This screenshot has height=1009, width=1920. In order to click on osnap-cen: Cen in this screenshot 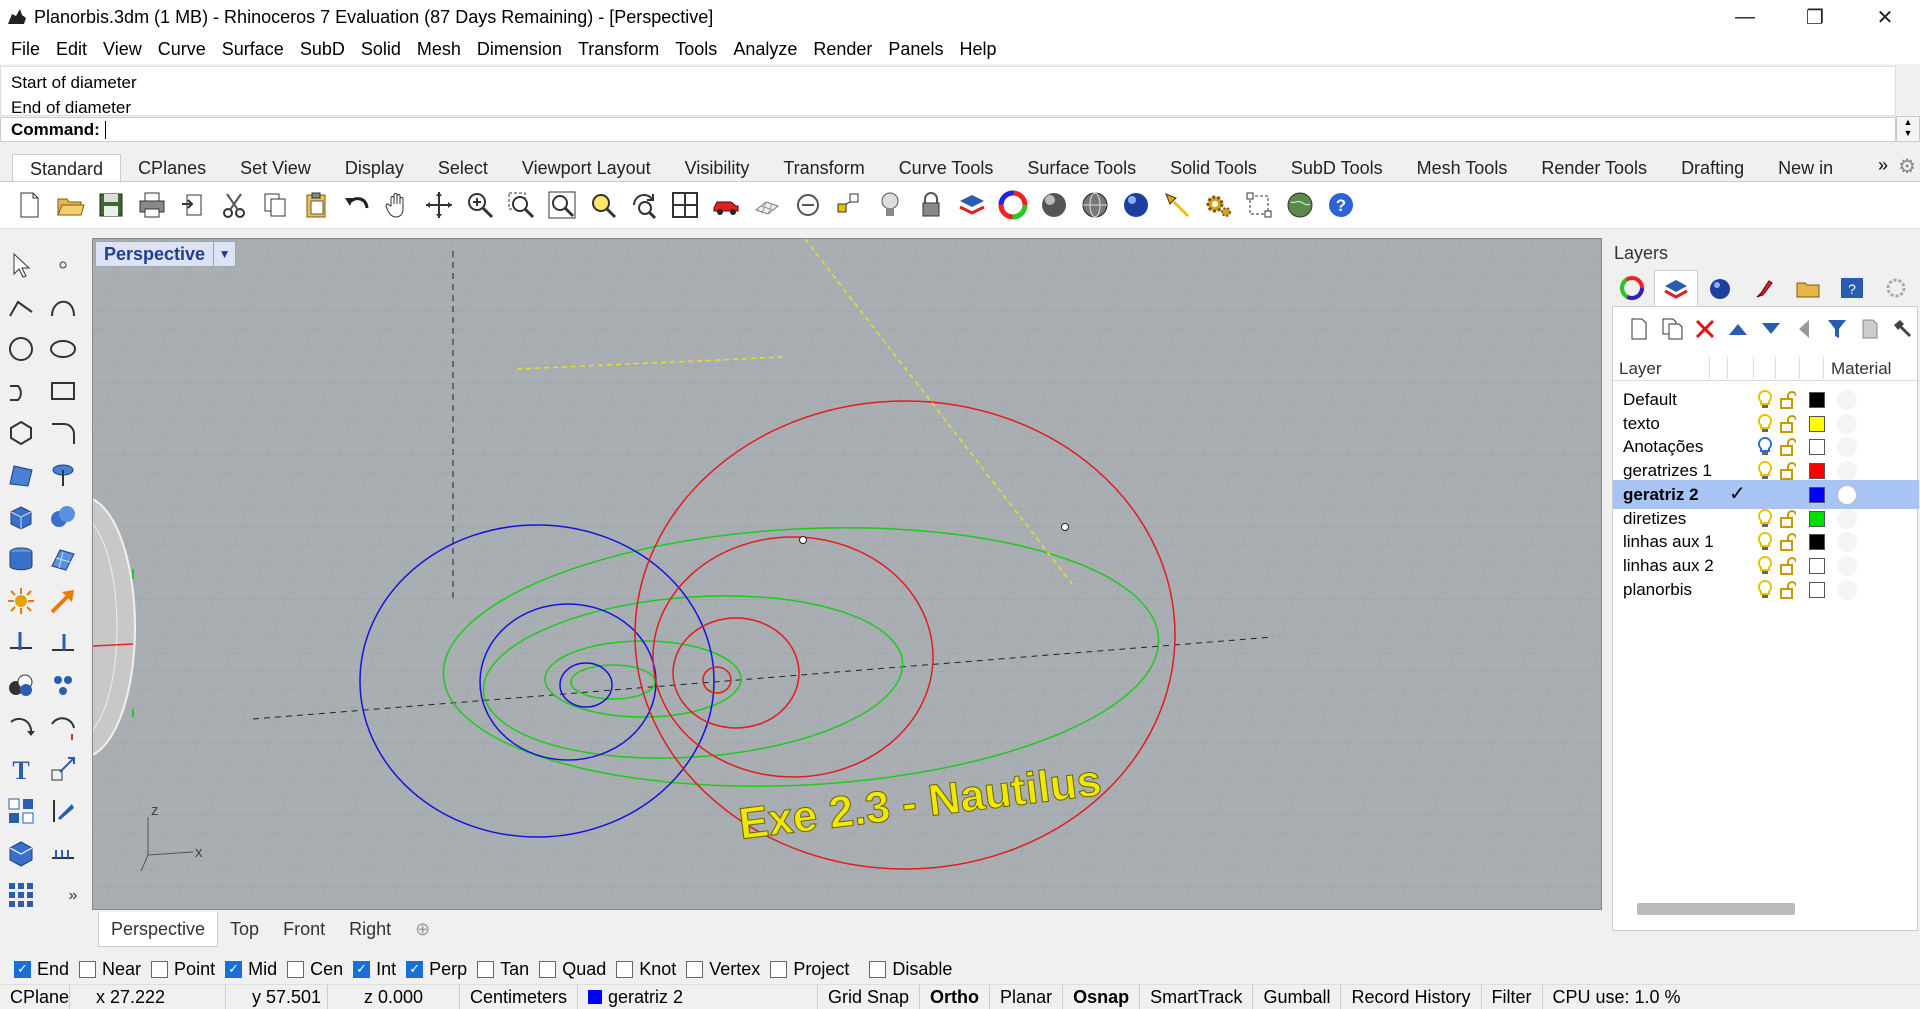, I will do `click(315, 969)`.